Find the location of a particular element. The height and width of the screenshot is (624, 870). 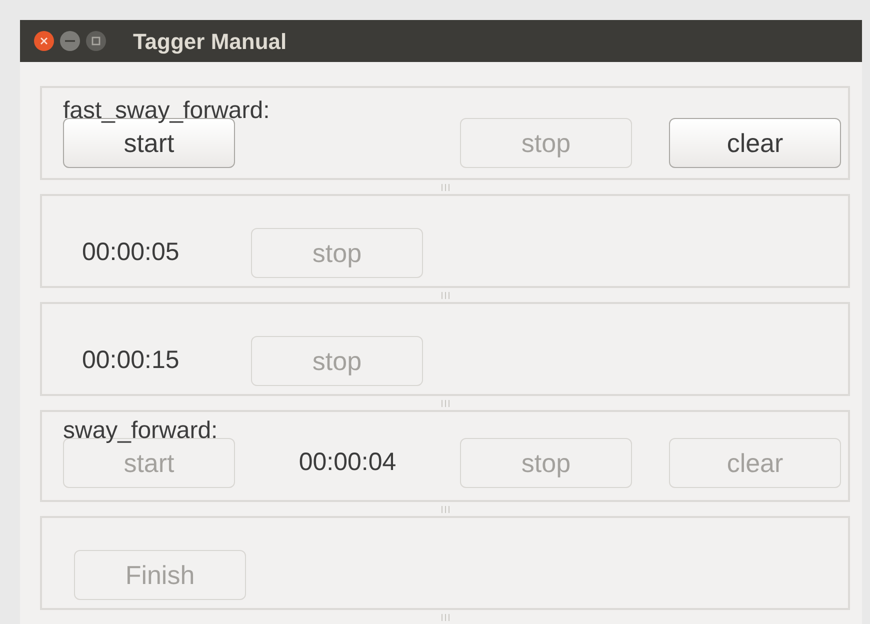

elapsed-time: 00:00:05 is located at coordinates (131, 252).